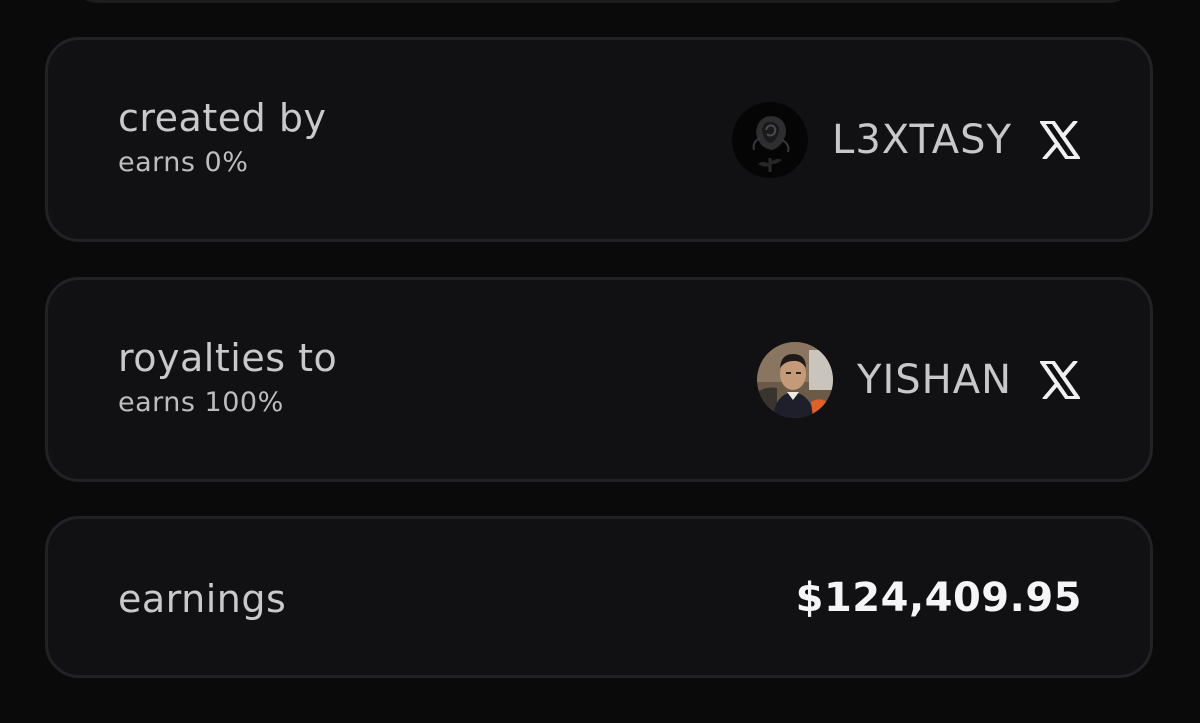 This screenshot has width=1200, height=723. I want to click on royalty-recipient-profile: YISHAN, so click(919, 380).